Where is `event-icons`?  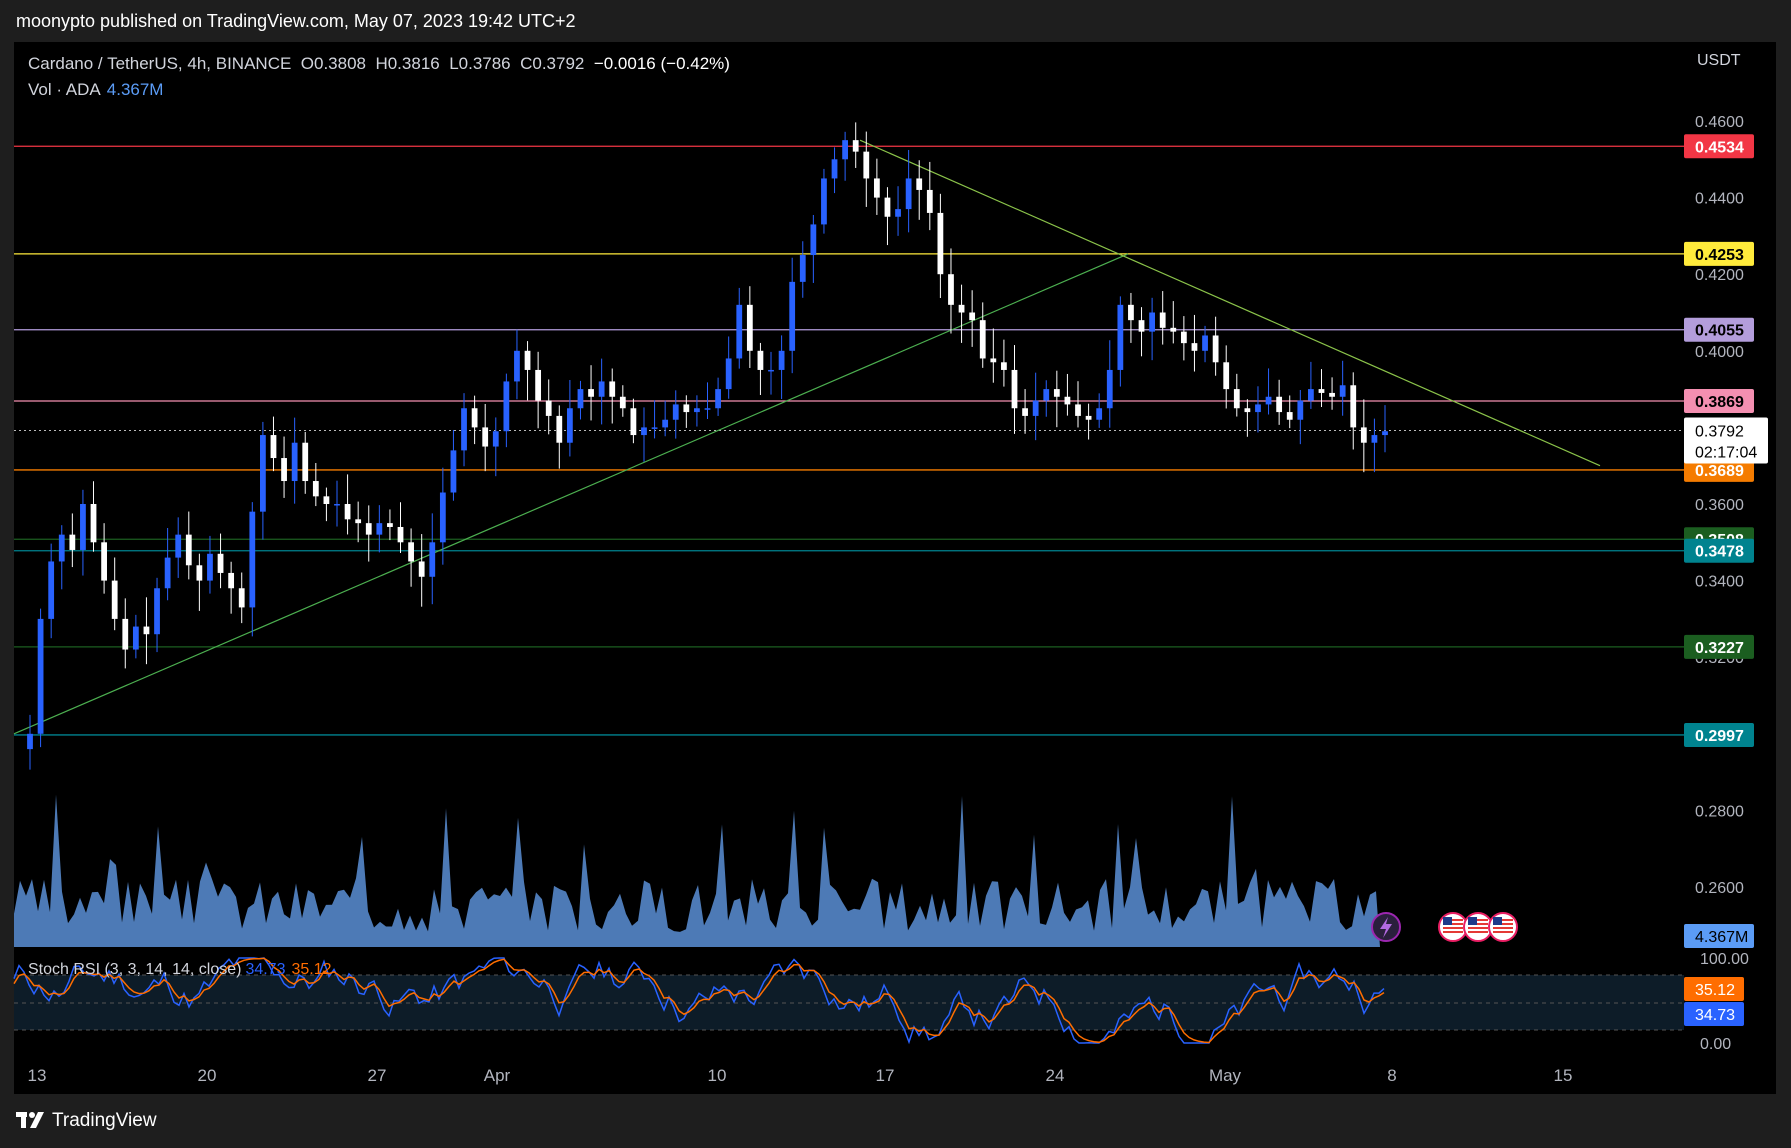
event-icons is located at coordinates (1444, 927).